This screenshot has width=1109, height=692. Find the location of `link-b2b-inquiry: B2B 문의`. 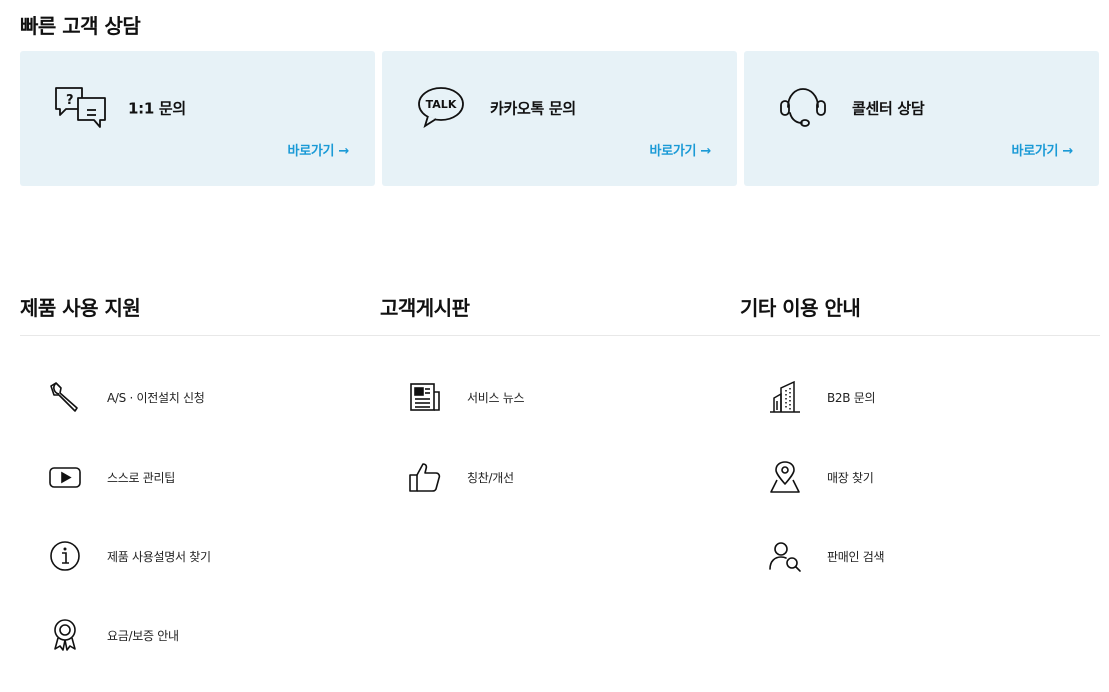

link-b2b-inquiry: B2B 문의 is located at coordinates (808, 397).